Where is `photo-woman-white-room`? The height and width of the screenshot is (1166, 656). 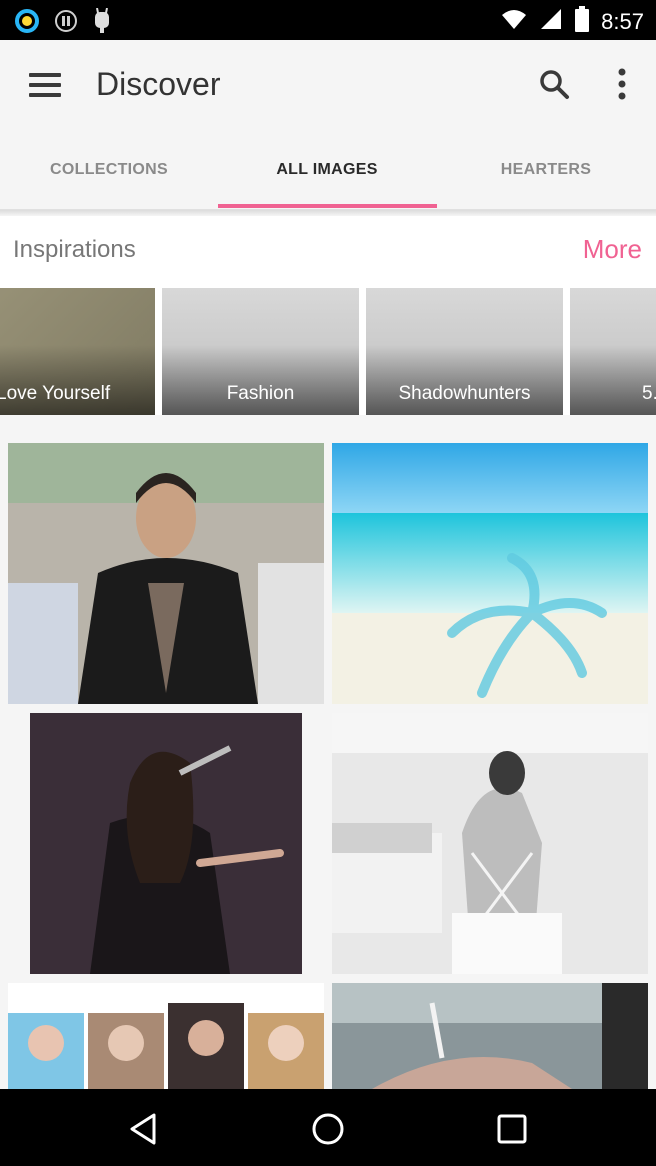 photo-woman-white-room is located at coordinates (490, 843).